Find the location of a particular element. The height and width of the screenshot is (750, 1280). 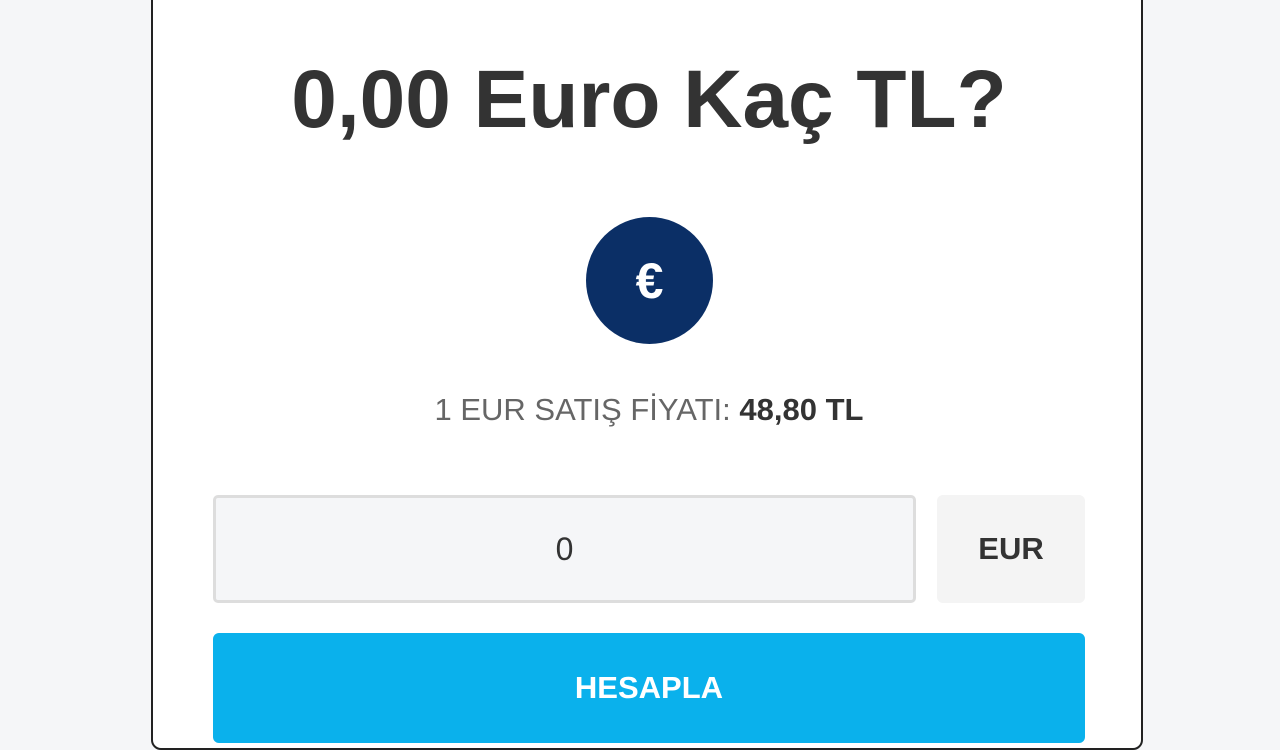

currency-label: EUR is located at coordinates (1011, 548).